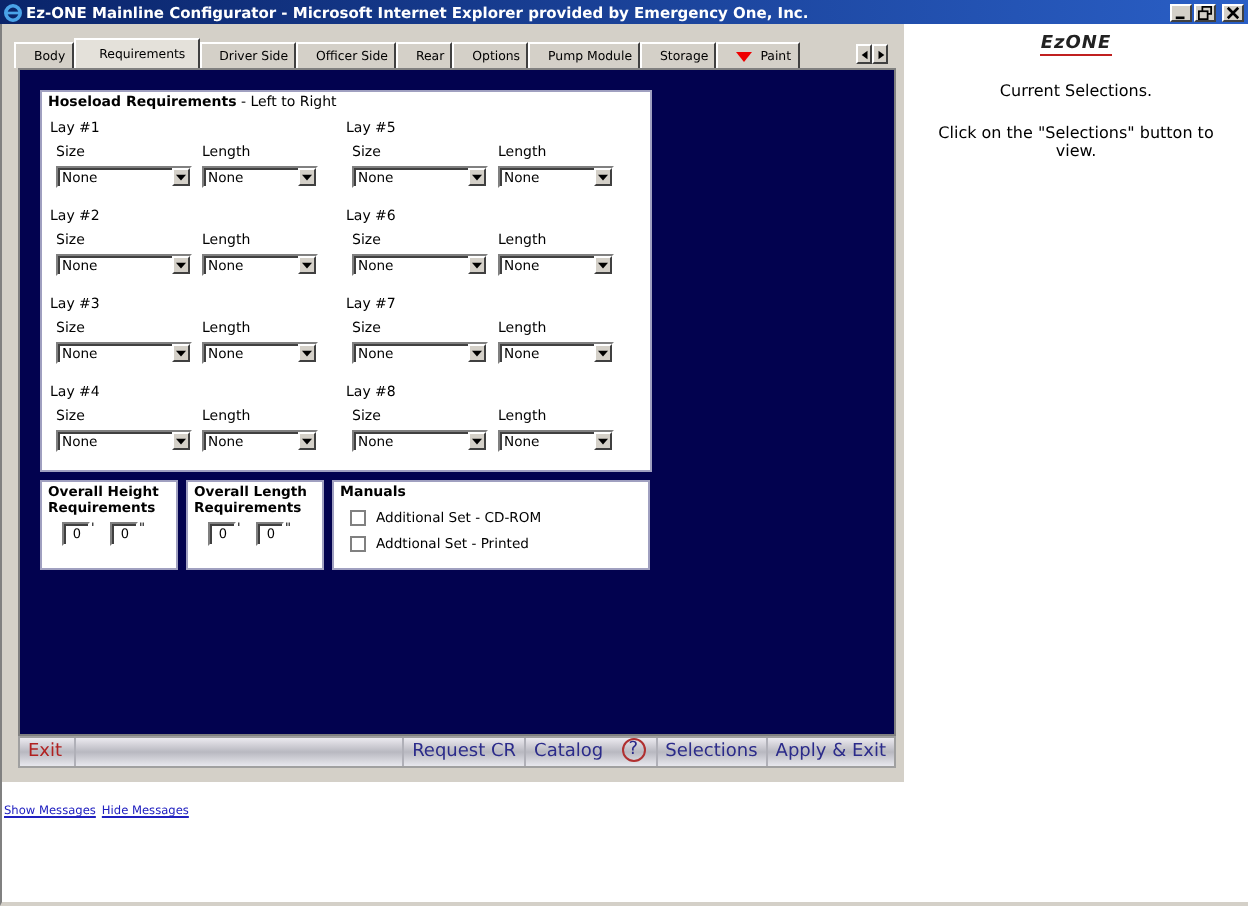 Image resolution: width=1248 pixels, height=906 pixels. I want to click on restore-button, so click(1205, 12).